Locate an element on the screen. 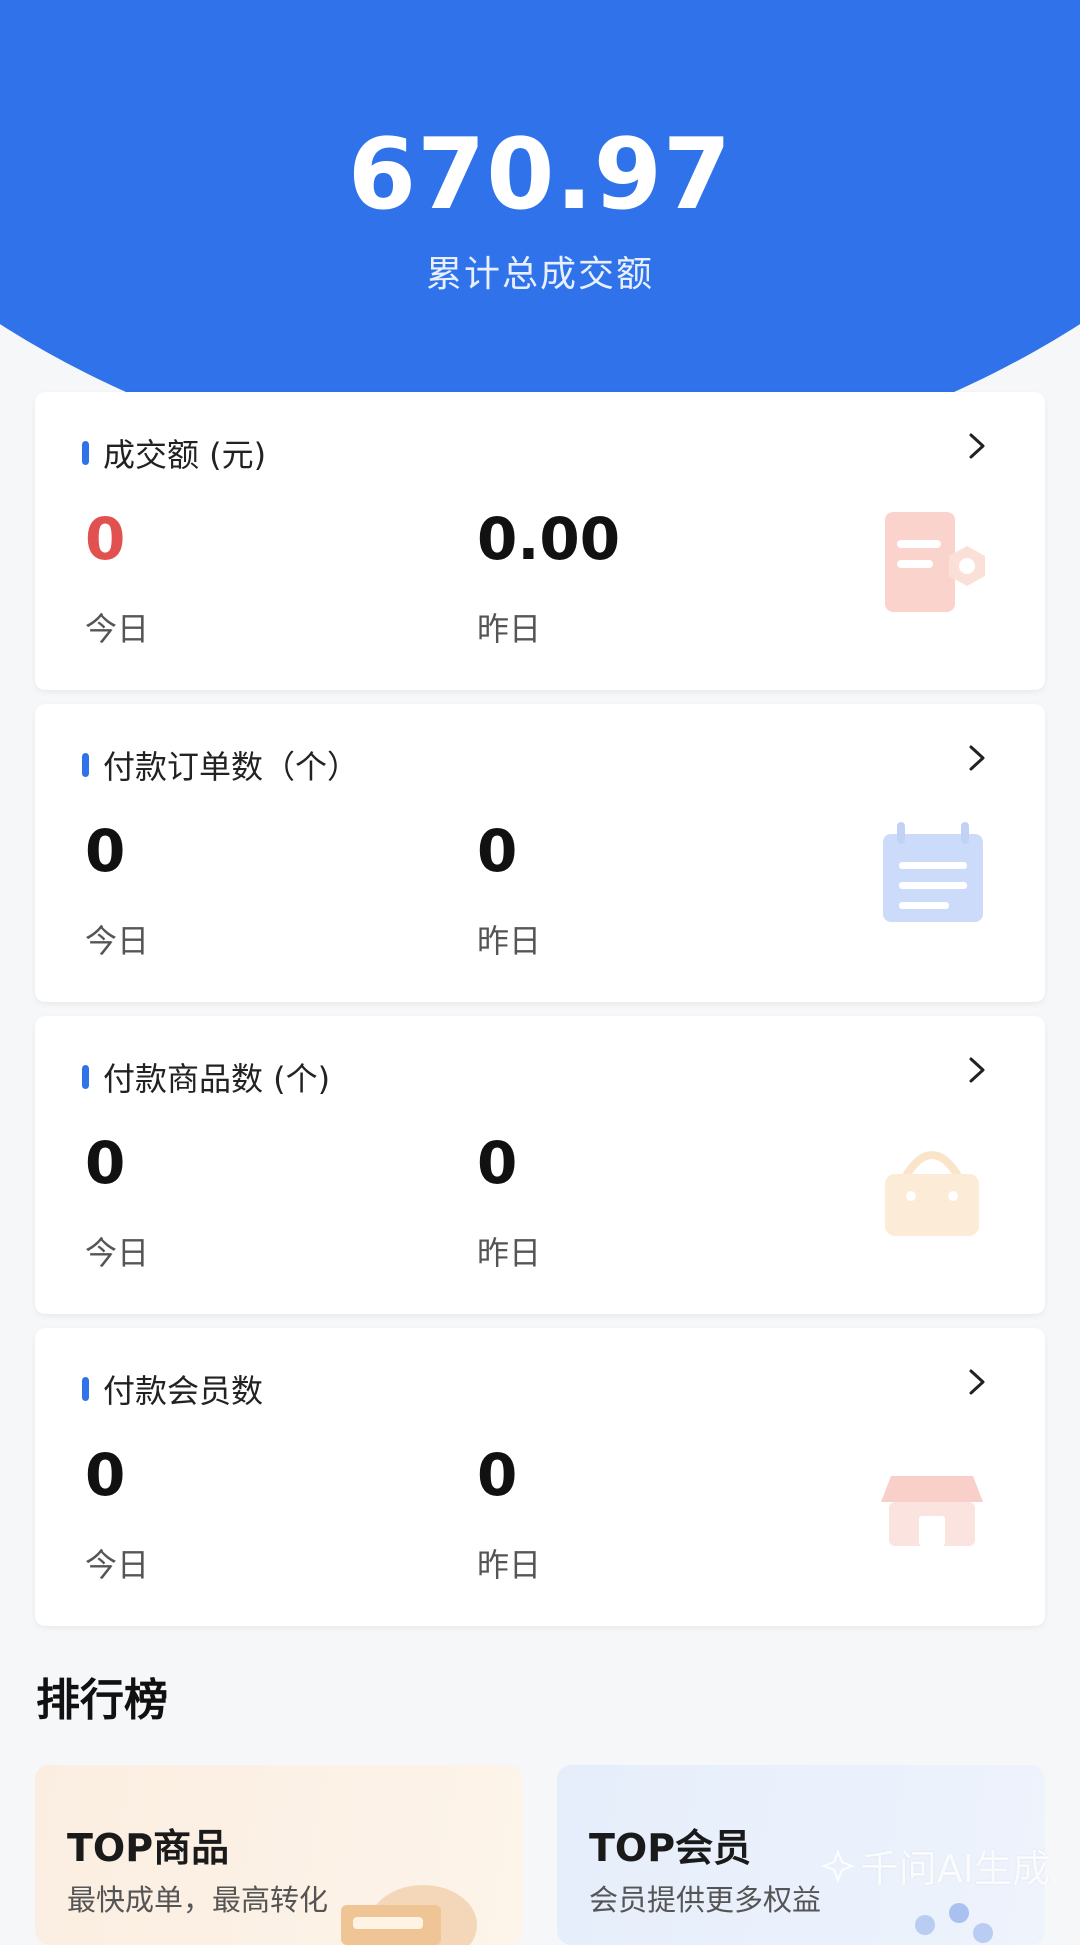 The width and height of the screenshot is (1080, 1945). shopping-basket-icon is located at coordinates (932, 1193).